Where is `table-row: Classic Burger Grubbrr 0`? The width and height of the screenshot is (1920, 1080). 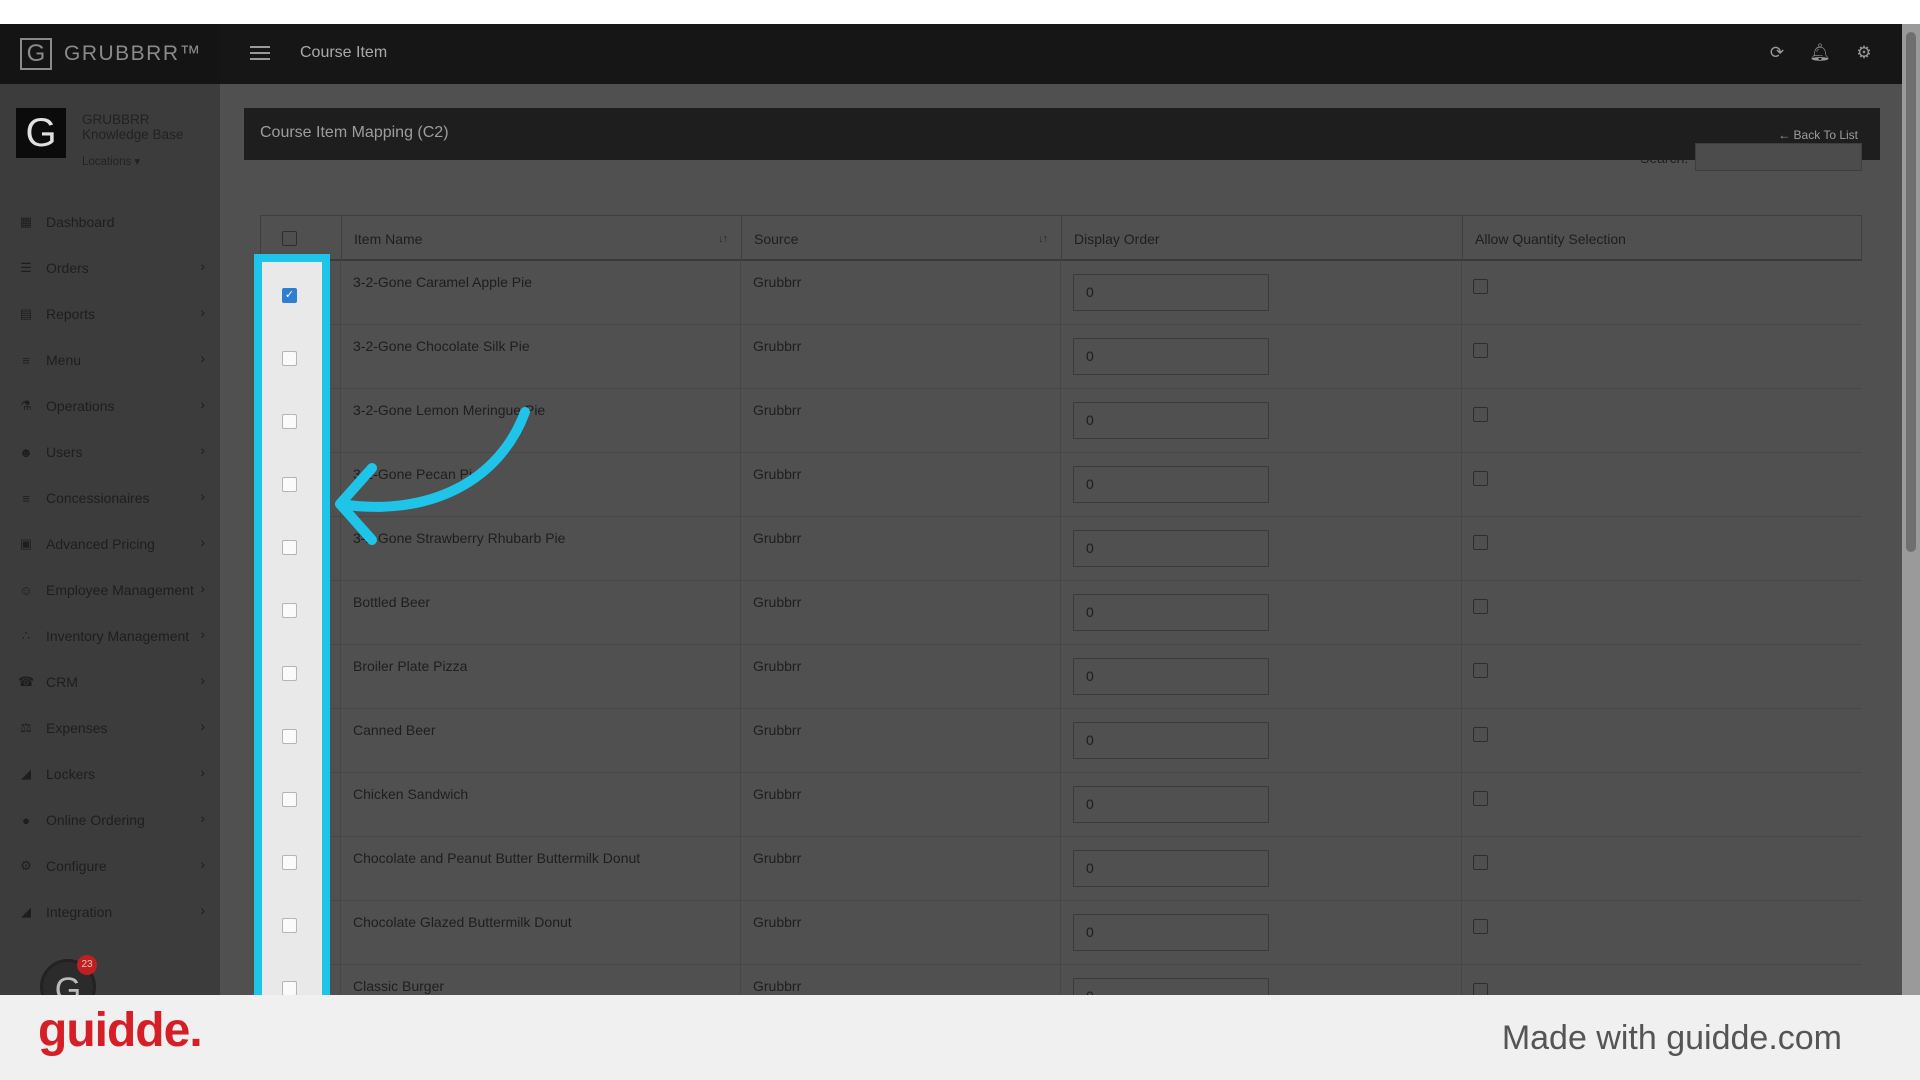 table-row: Classic Burger Grubbrr 0 is located at coordinates (1061, 980).